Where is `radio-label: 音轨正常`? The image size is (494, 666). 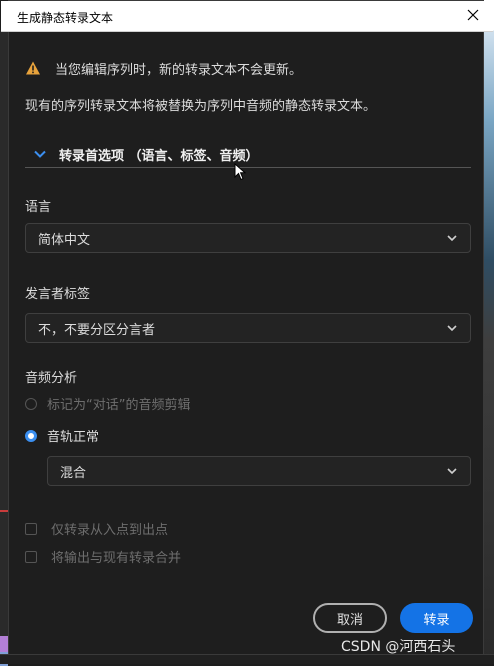 radio-label: 音轨正常 is located at coordinates (73, 437).